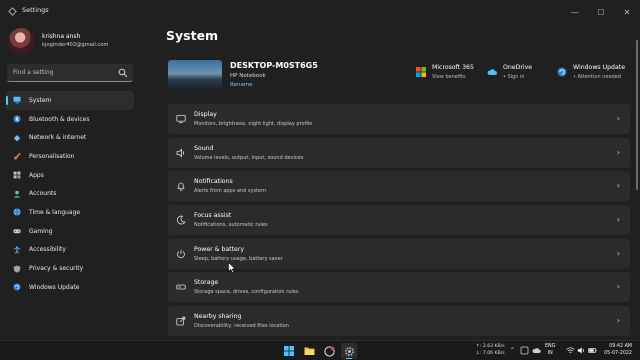  What do you see at coordinates (204, 148) in the screenshot?
I see `card-title: Sound` at bounding box center [204, 148].